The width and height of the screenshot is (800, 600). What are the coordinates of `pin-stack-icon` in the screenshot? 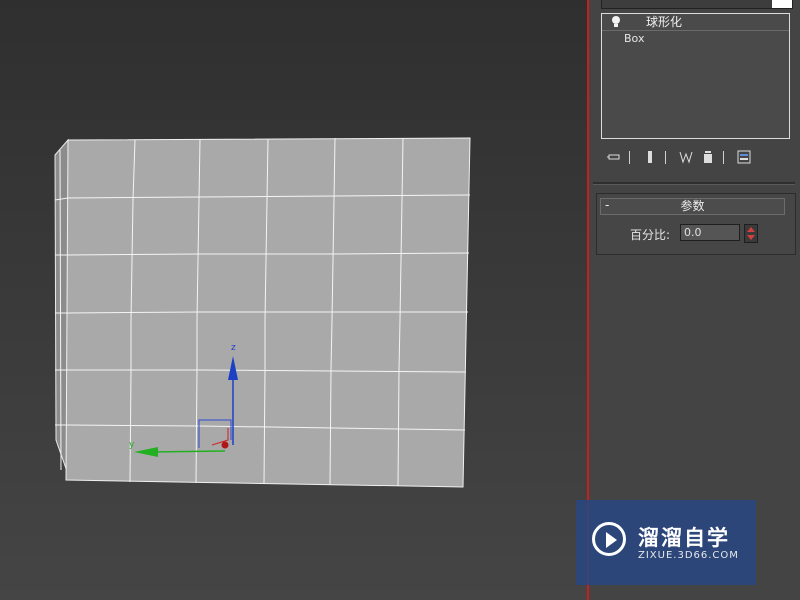 It's located at (614, 157).